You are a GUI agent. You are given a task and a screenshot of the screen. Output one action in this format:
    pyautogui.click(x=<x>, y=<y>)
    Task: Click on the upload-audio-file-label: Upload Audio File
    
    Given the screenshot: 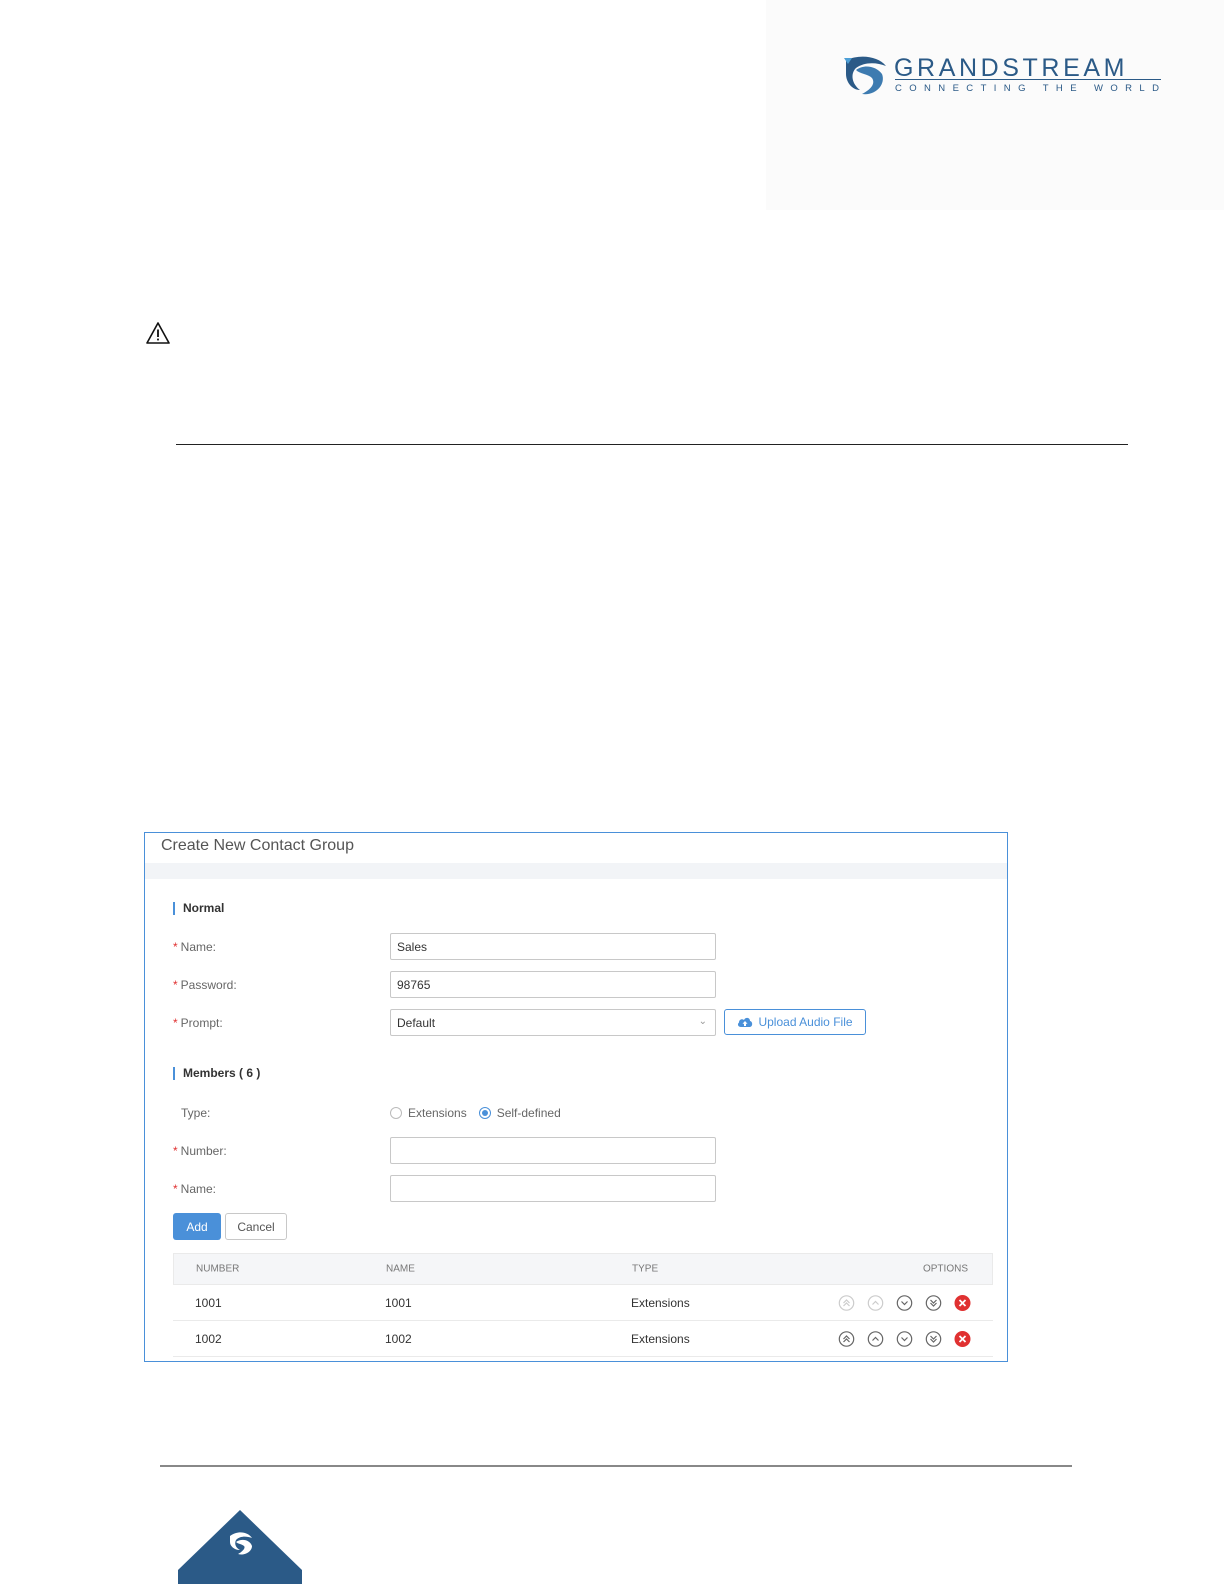 What is the action you would take?
    pyautogui.click(x=805, y=1022)
    